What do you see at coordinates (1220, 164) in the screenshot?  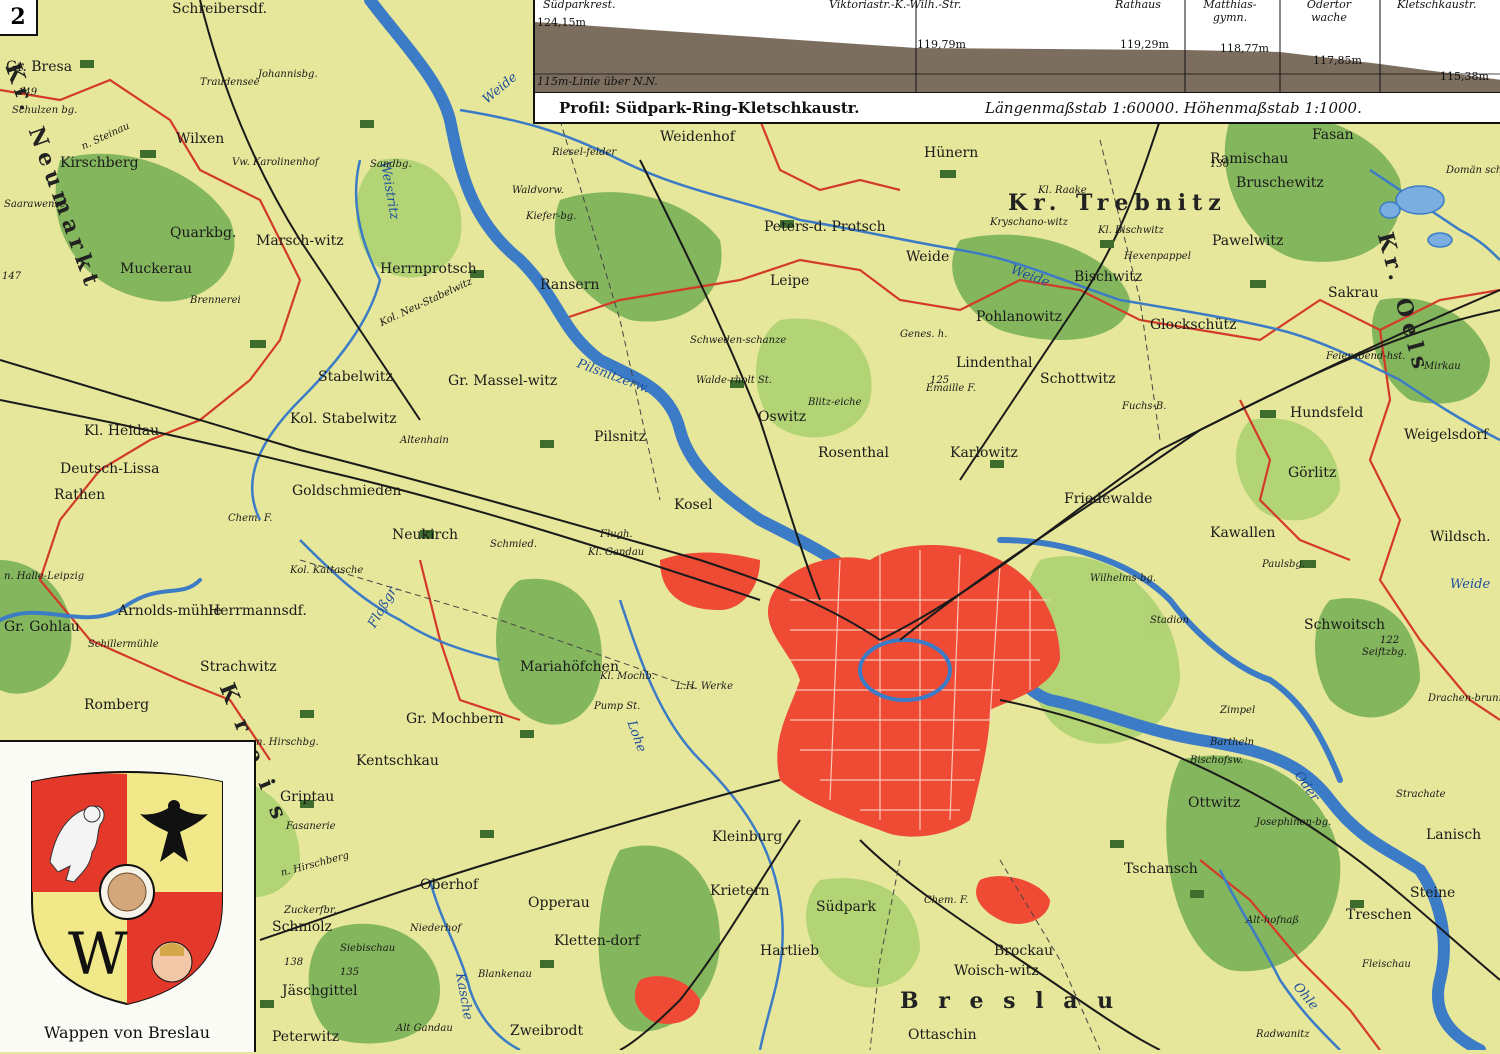 I see `height-label: 136` at bounding box center [1220, 164].